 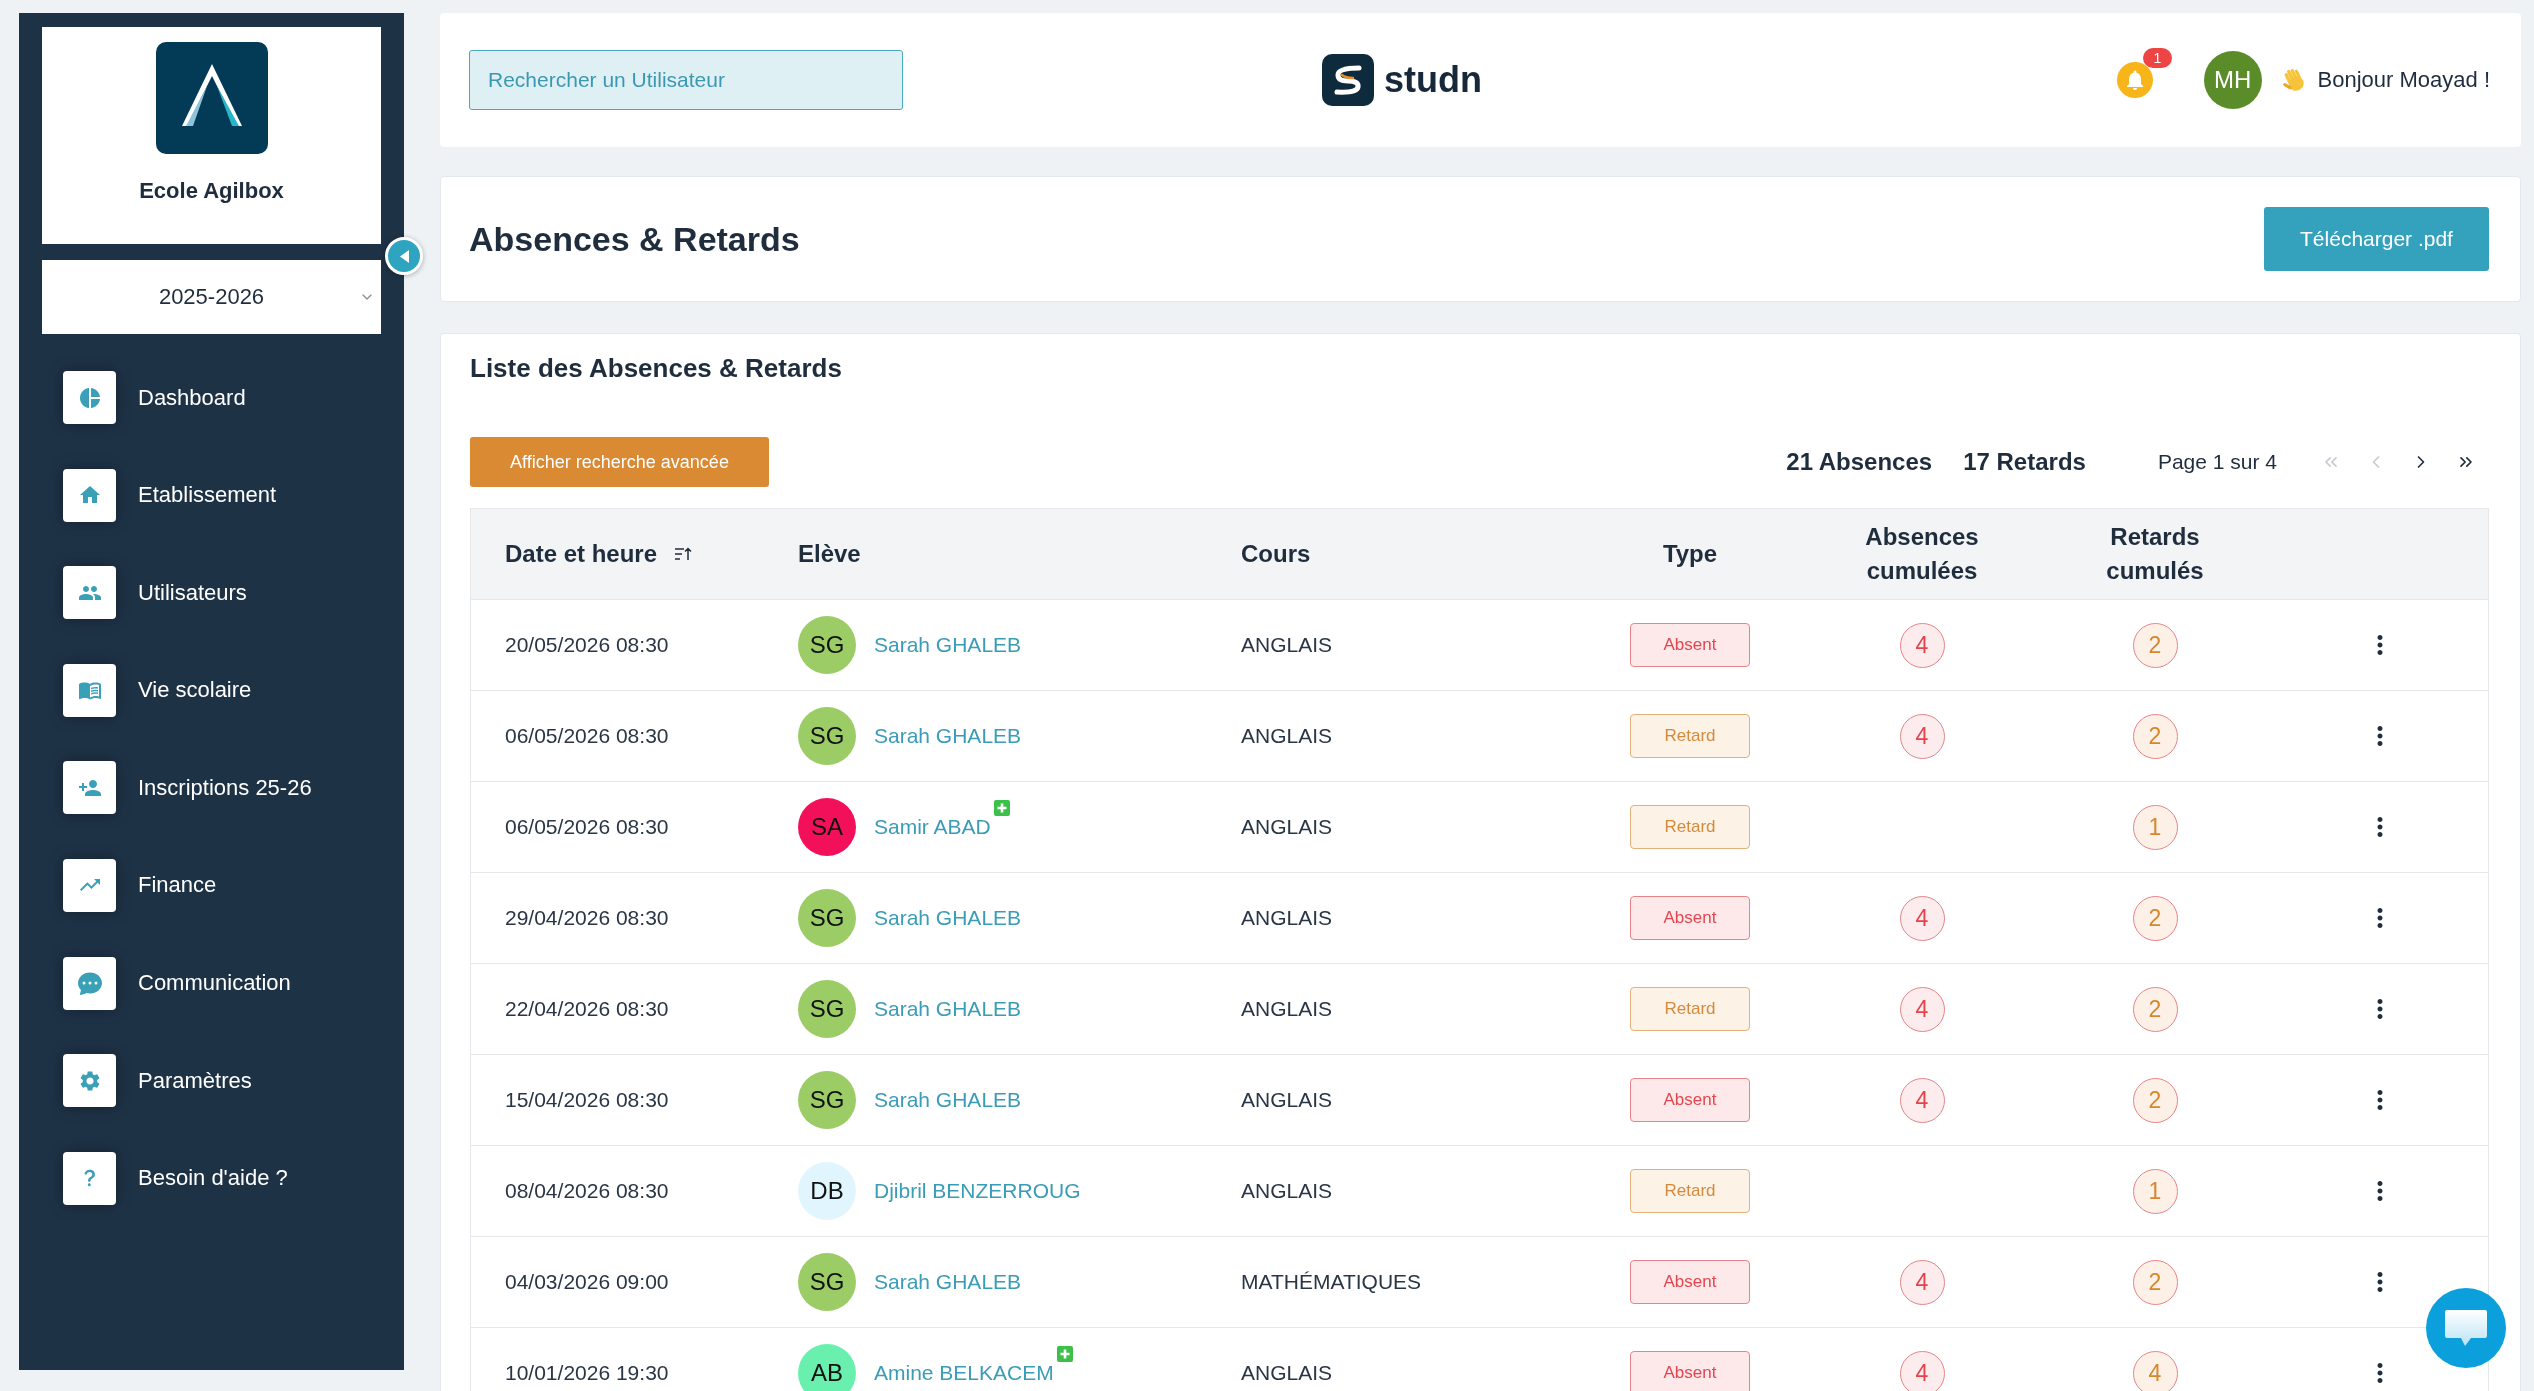 I want to click on pie-chart-icon, so click(x=89, y=397).